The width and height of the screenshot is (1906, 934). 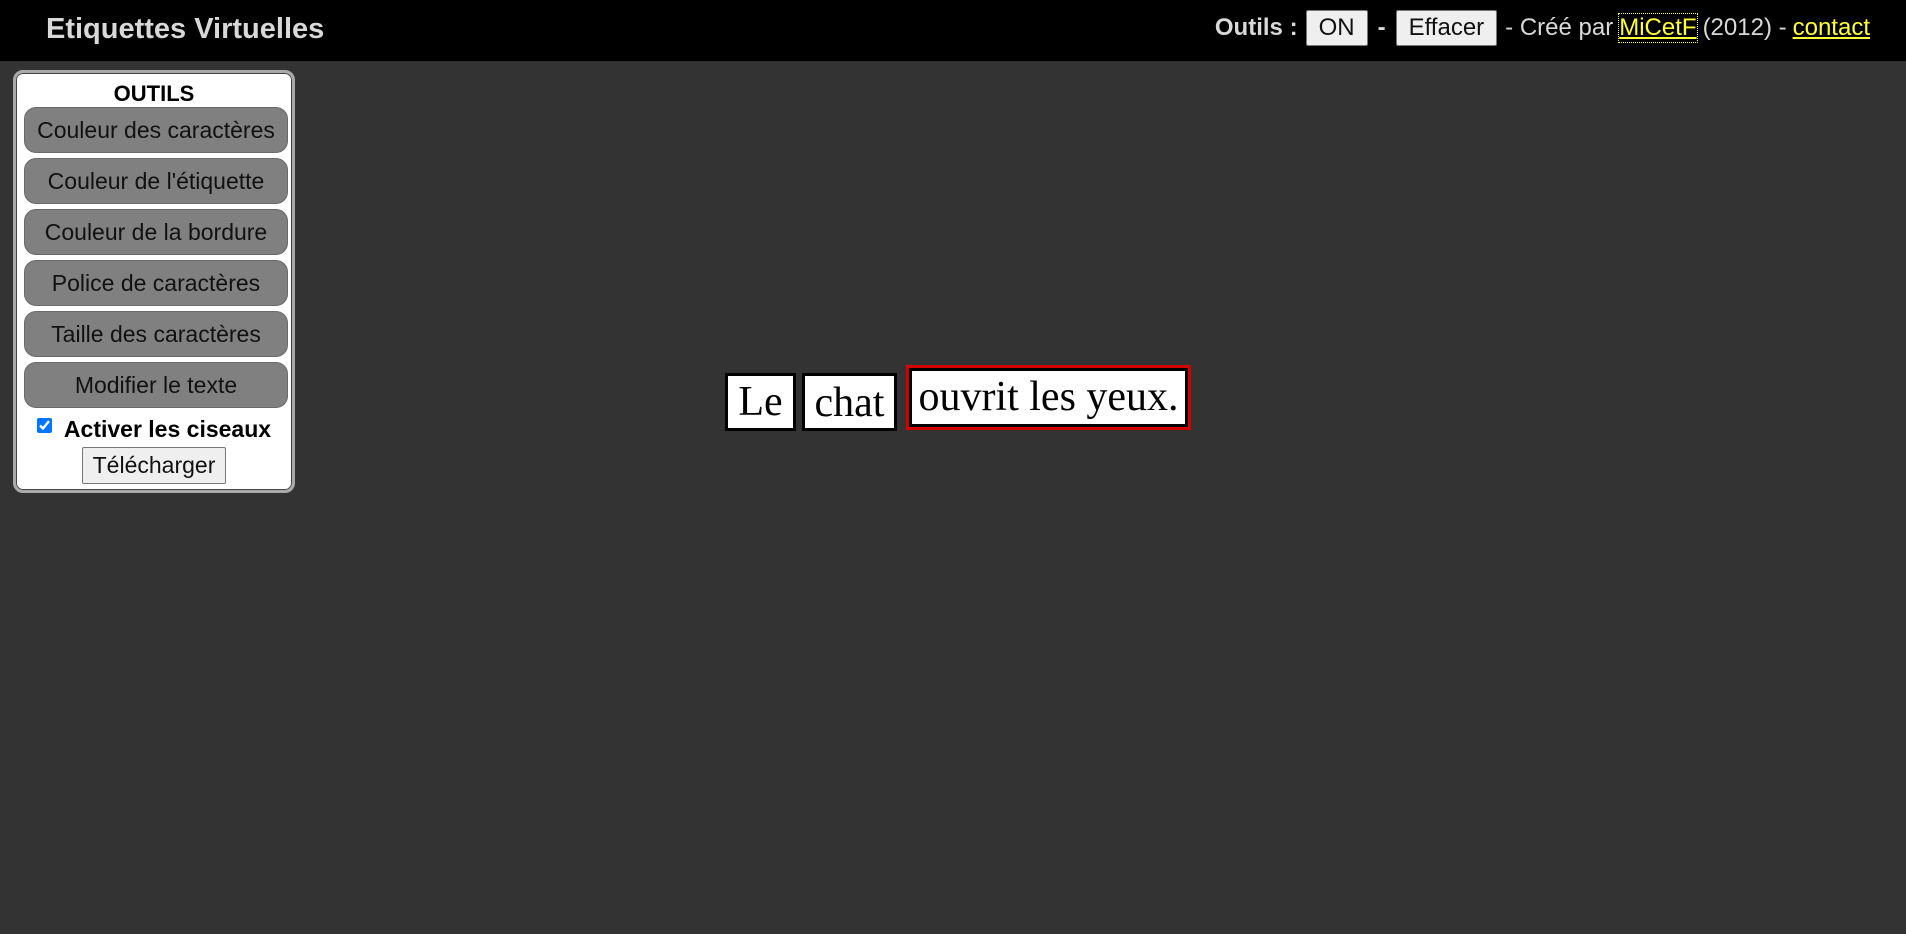 I want to click on scissors-checkbox, so click(x=44, y=425).